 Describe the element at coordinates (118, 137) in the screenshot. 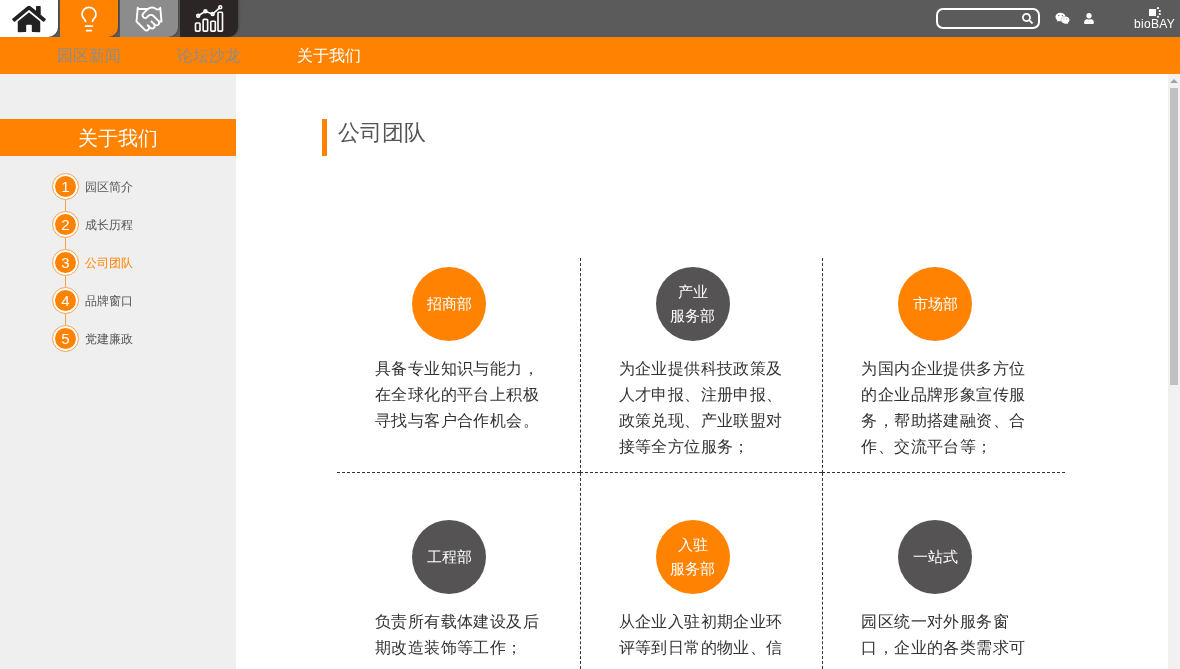

I see `sidebar-header: 关于我们` at that location.